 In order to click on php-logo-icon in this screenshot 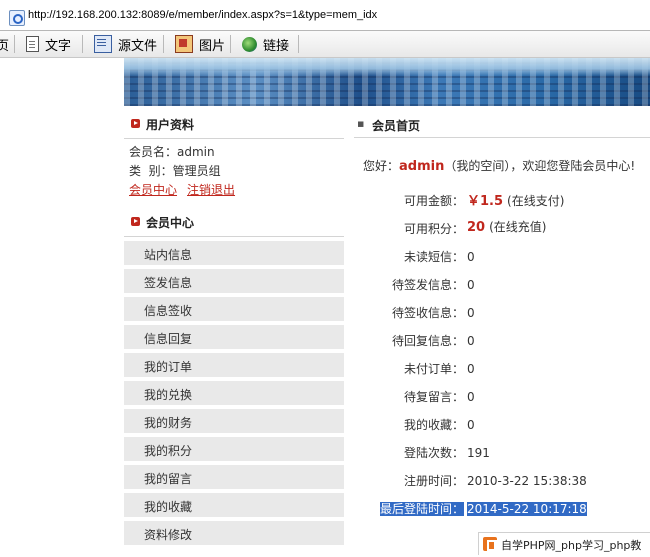, I will do `click(490, 544)`.